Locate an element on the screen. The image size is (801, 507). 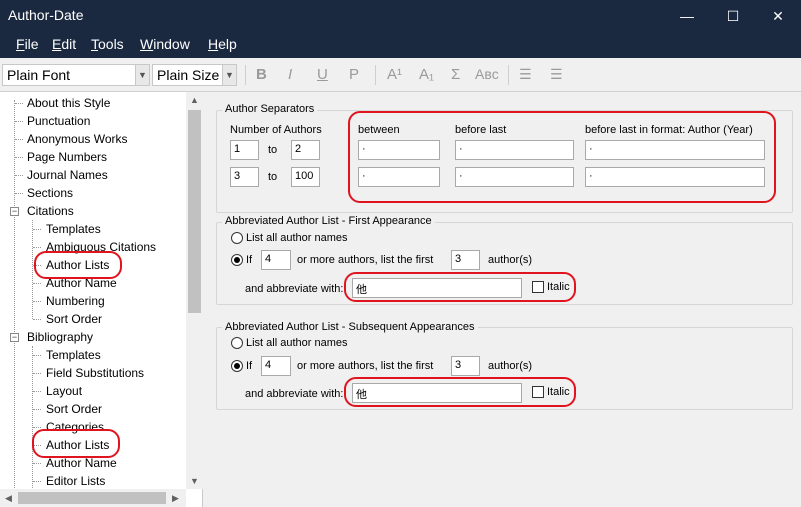
italic-button: I is located at coordinates (290, 74).